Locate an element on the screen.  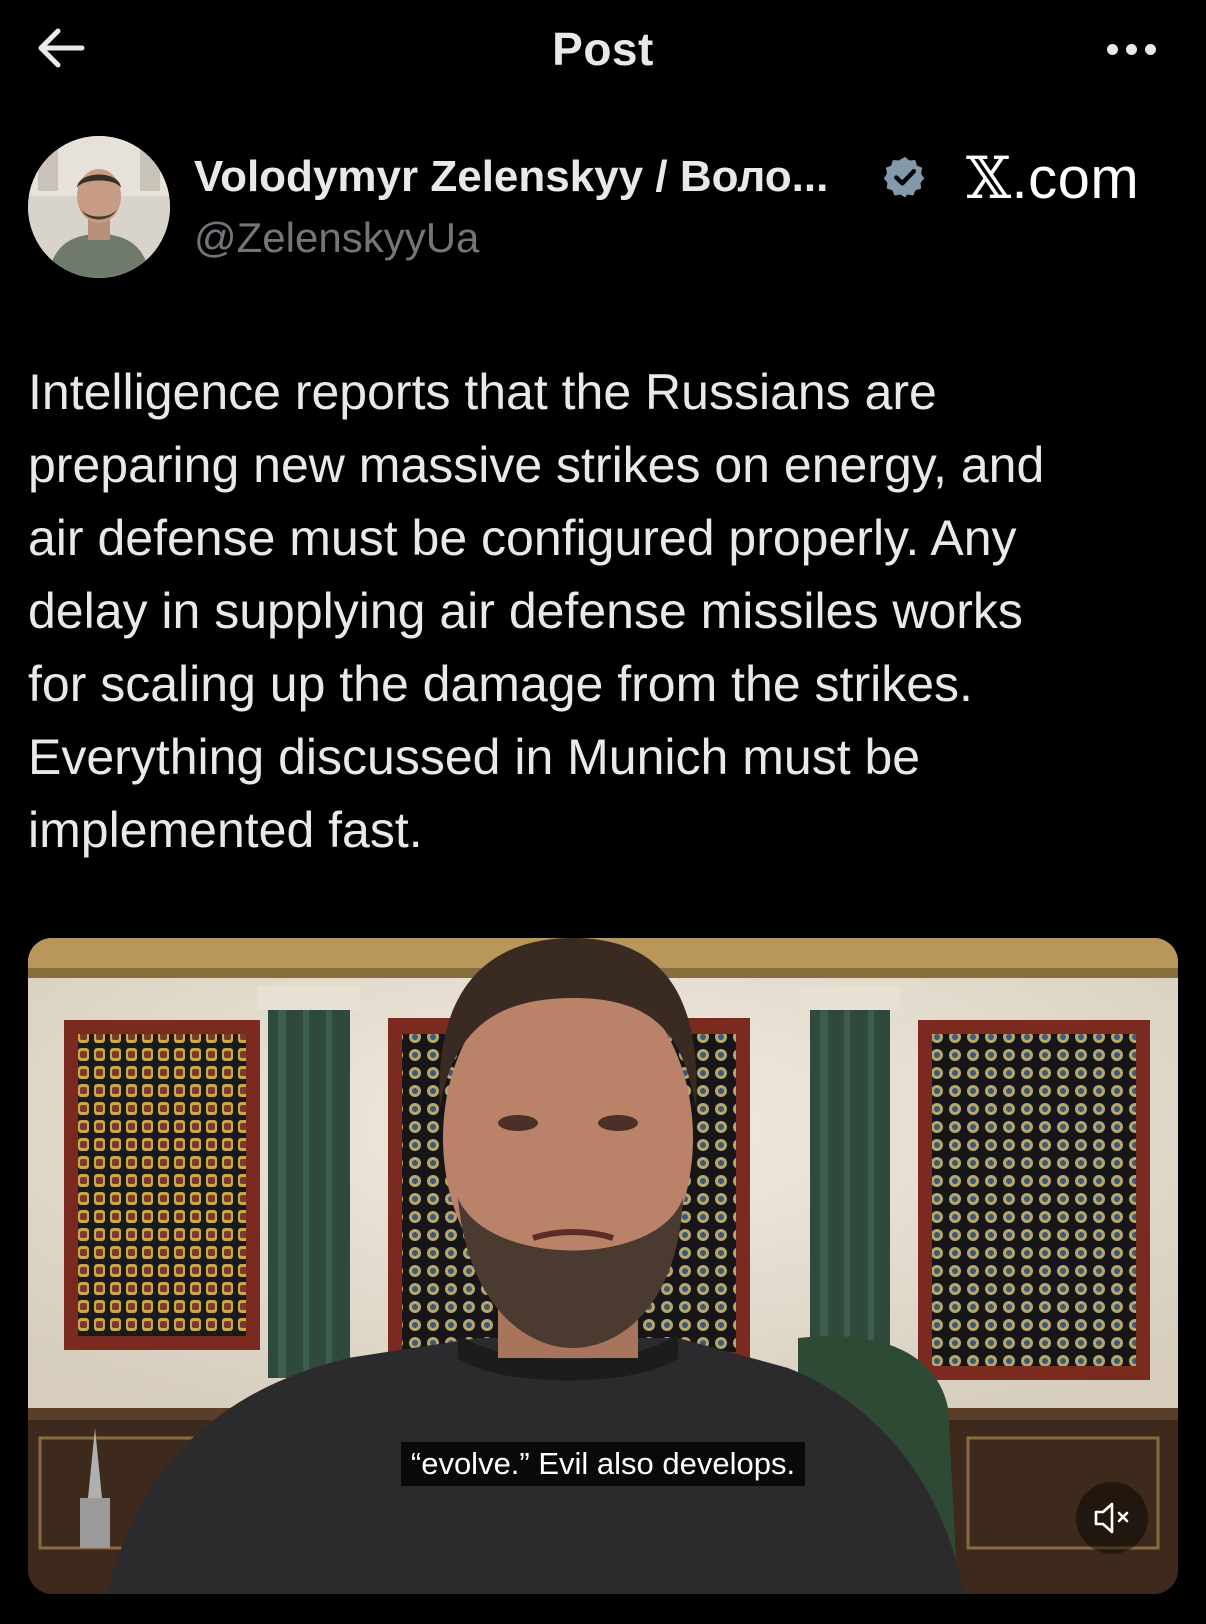
mute-toggle-button is located at coordinates (1112, 1518).